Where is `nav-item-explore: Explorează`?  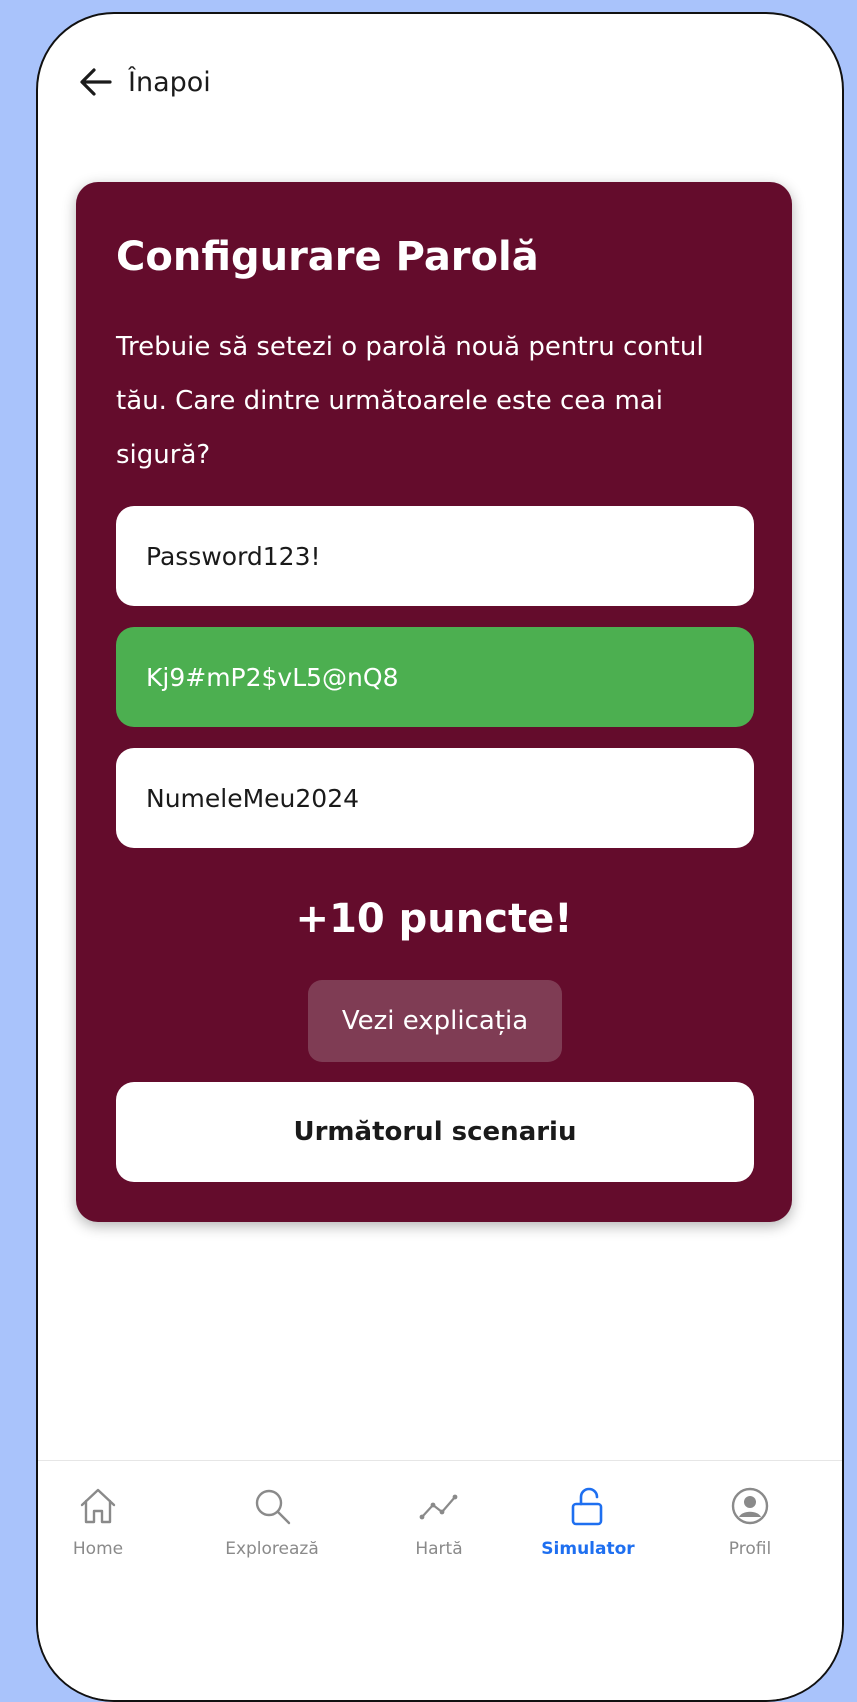 nav-item-explore: Explorează is located at coordinates (272, 1522).